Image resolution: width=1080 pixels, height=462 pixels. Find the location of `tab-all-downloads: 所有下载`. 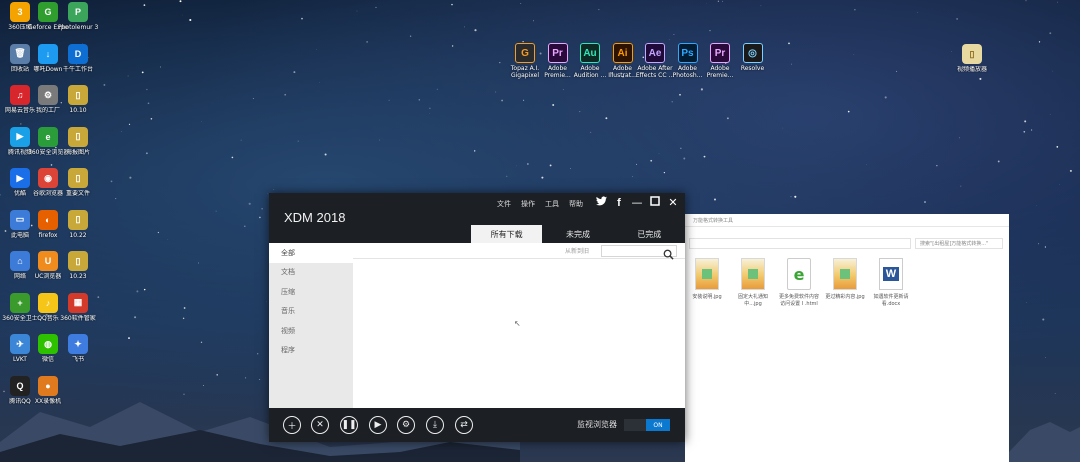

tab-all-downloads: 所有下载 is located at coordinates (507, 234).